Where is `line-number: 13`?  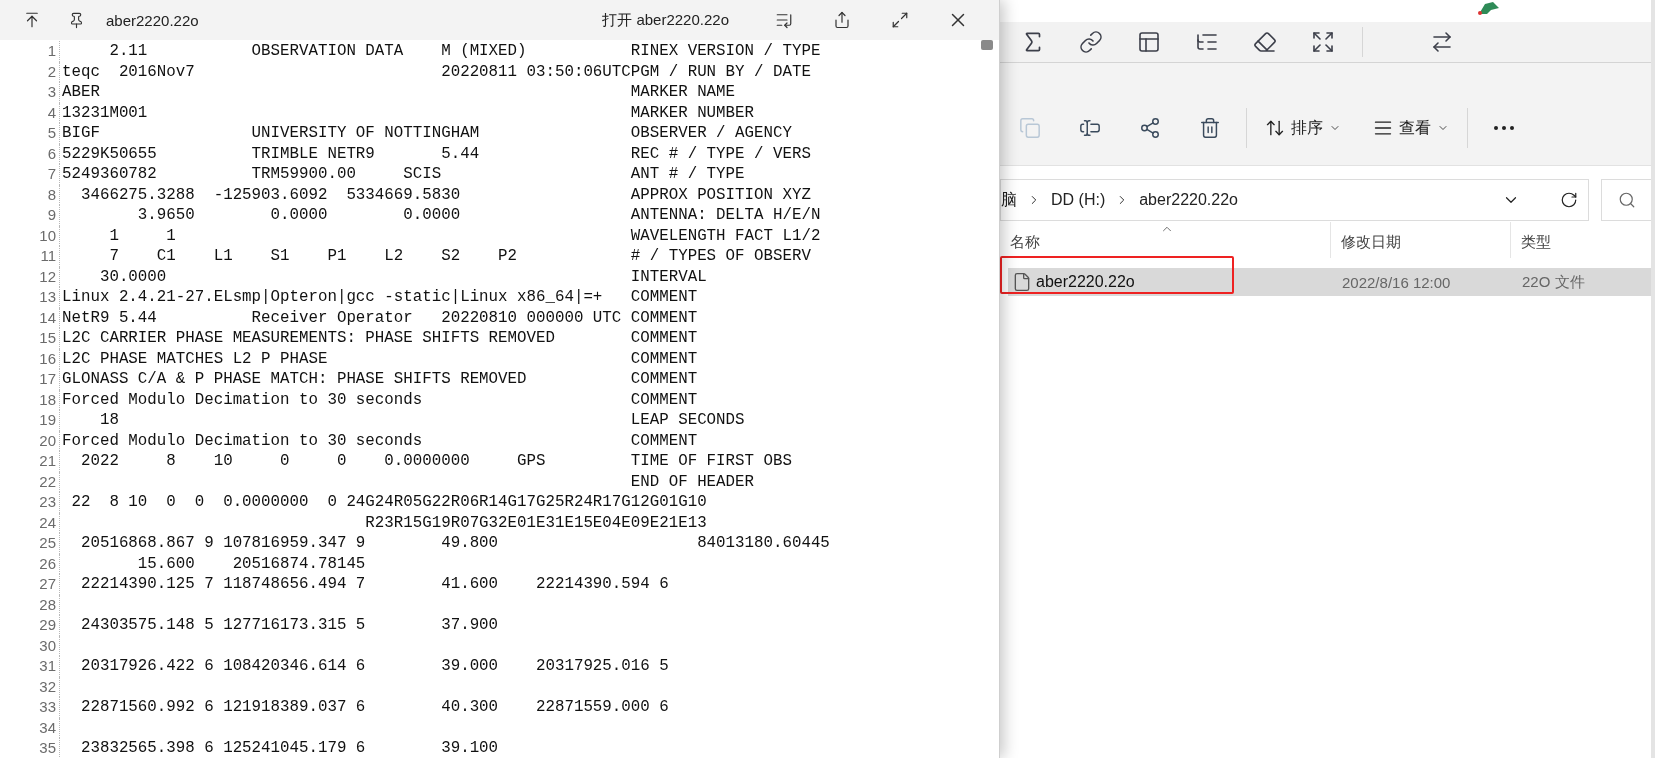 line-number: 13 is located at coordinates (47, 297).